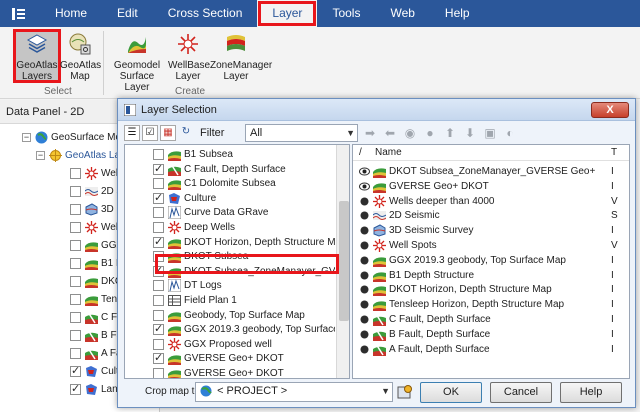 This screenshot has width=640, height=412. I want to click on available-layer-item: Curve Data GRave, so click(244, 212).